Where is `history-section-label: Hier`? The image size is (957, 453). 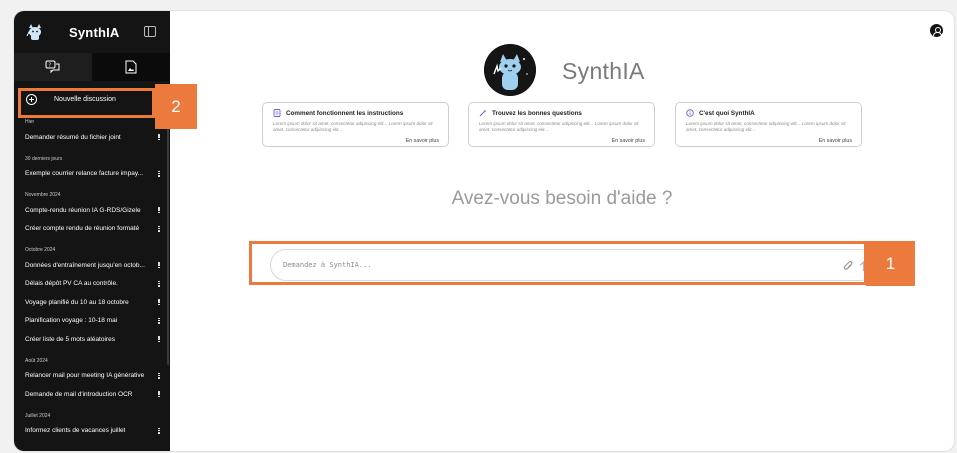 history-section-label: Hier is located at coordinates (30, 122).